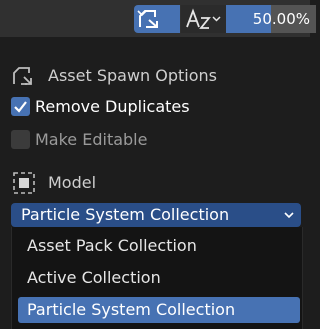  What do you see at coordinates (112, 107) in the screenshot?
I see `remove-duplicates-label: Remove Duplicates` at bounding box center [112, 107].